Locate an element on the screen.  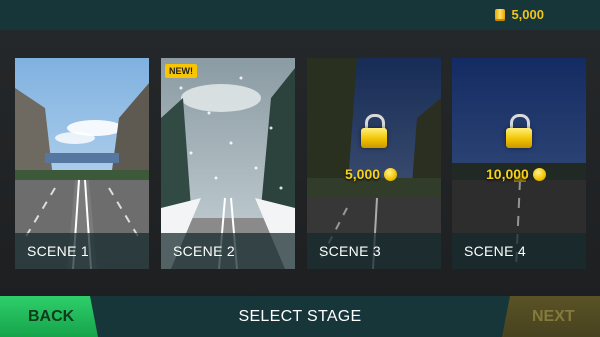
unlock-price: 5,000 is located at coordinates (371, 174).